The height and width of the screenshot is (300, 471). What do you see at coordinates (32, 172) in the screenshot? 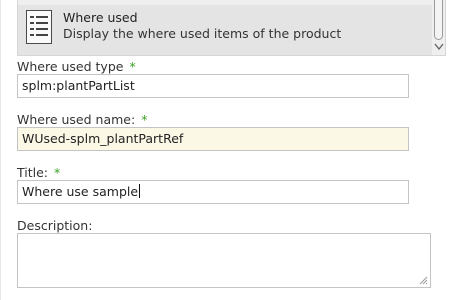
I see `title-label-text: Title:` at bounding box center [32, 172].